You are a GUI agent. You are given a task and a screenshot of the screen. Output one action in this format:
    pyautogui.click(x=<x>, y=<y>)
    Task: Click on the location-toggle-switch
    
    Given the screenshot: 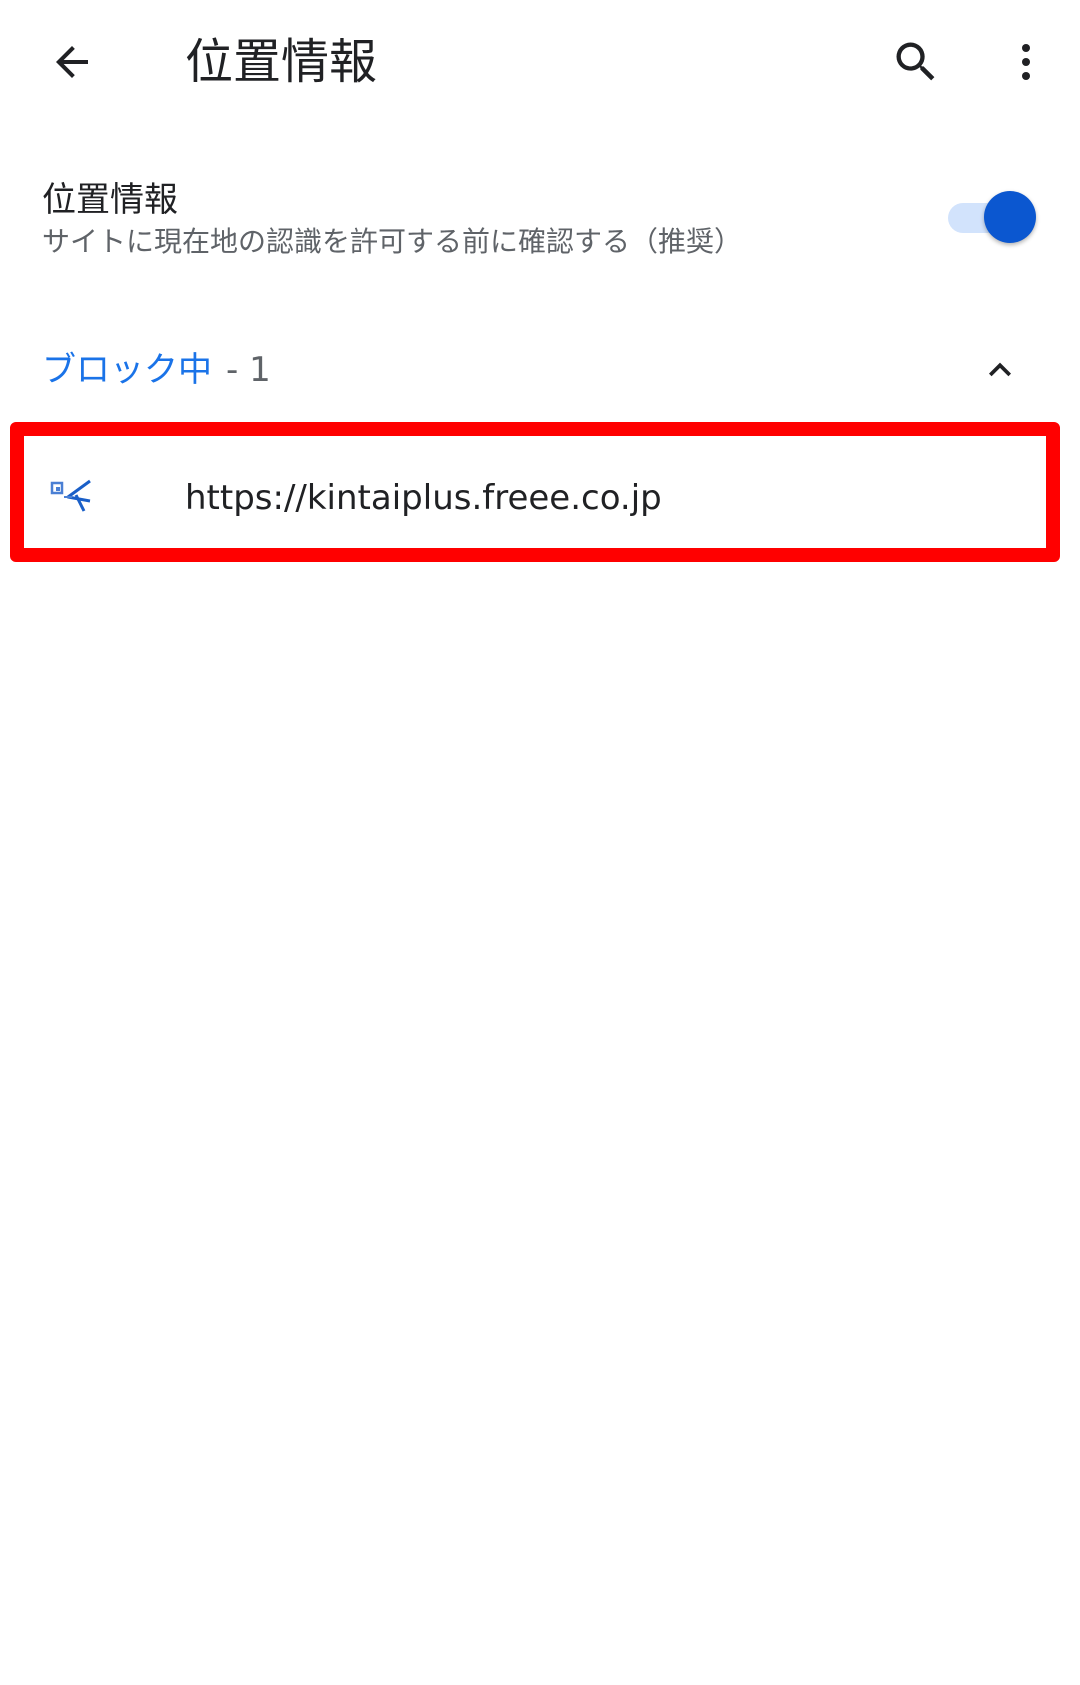 What is the action you would take?
    pyautogui.click(x=990, y=218)
    